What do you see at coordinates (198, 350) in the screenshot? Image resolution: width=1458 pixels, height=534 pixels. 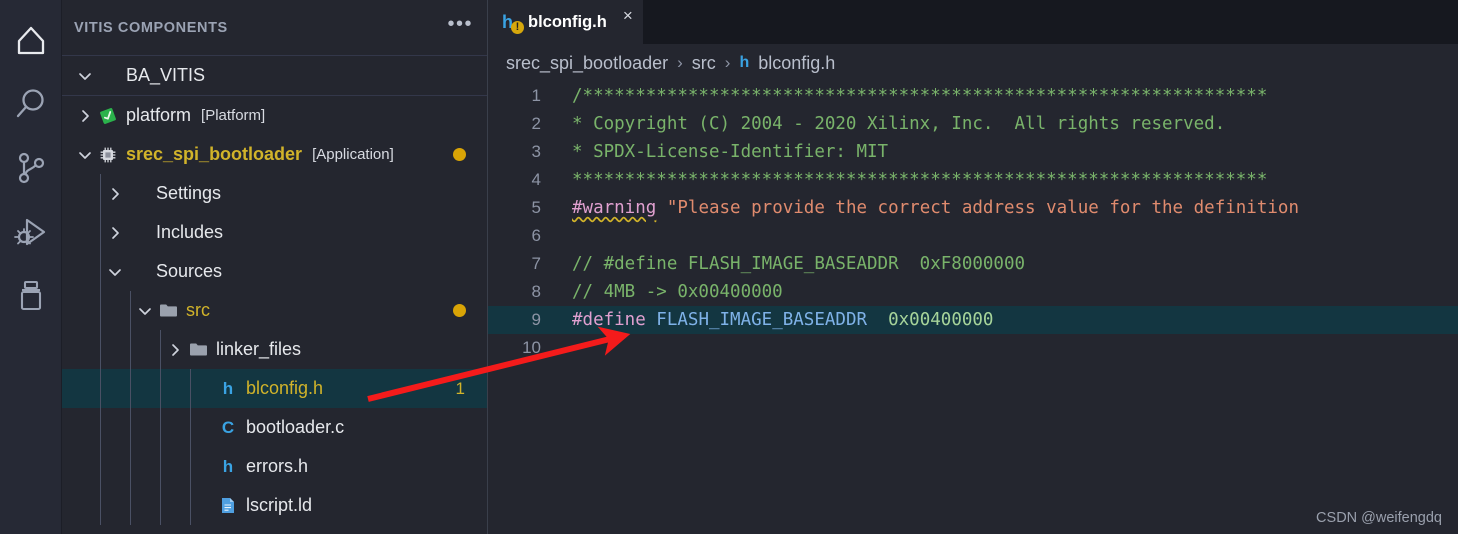 I see `folder-icon` at bounding box center [198, 350].